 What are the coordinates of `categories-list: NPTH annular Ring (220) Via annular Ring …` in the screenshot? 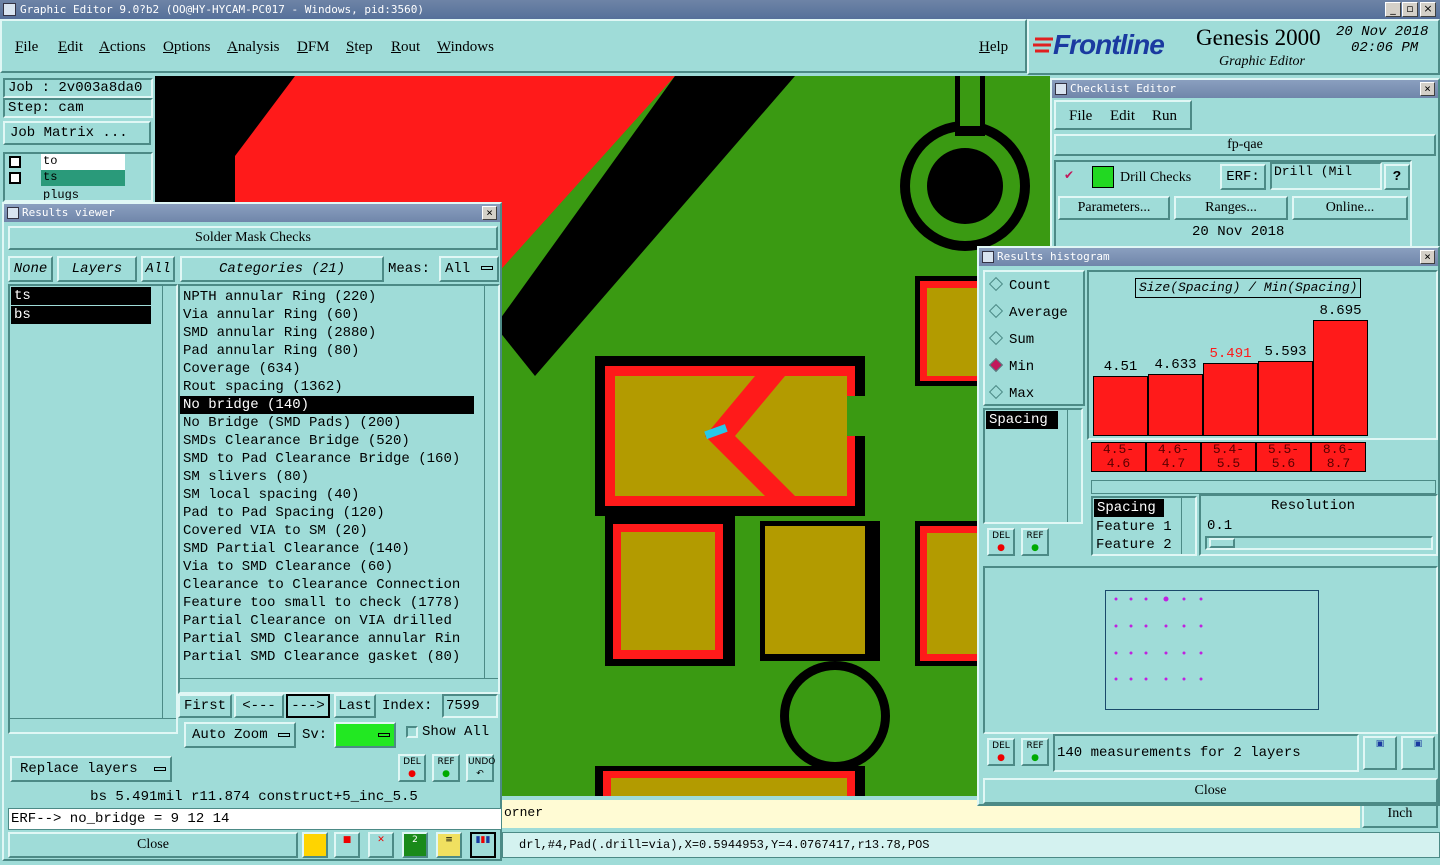 It's located at (339, 489).